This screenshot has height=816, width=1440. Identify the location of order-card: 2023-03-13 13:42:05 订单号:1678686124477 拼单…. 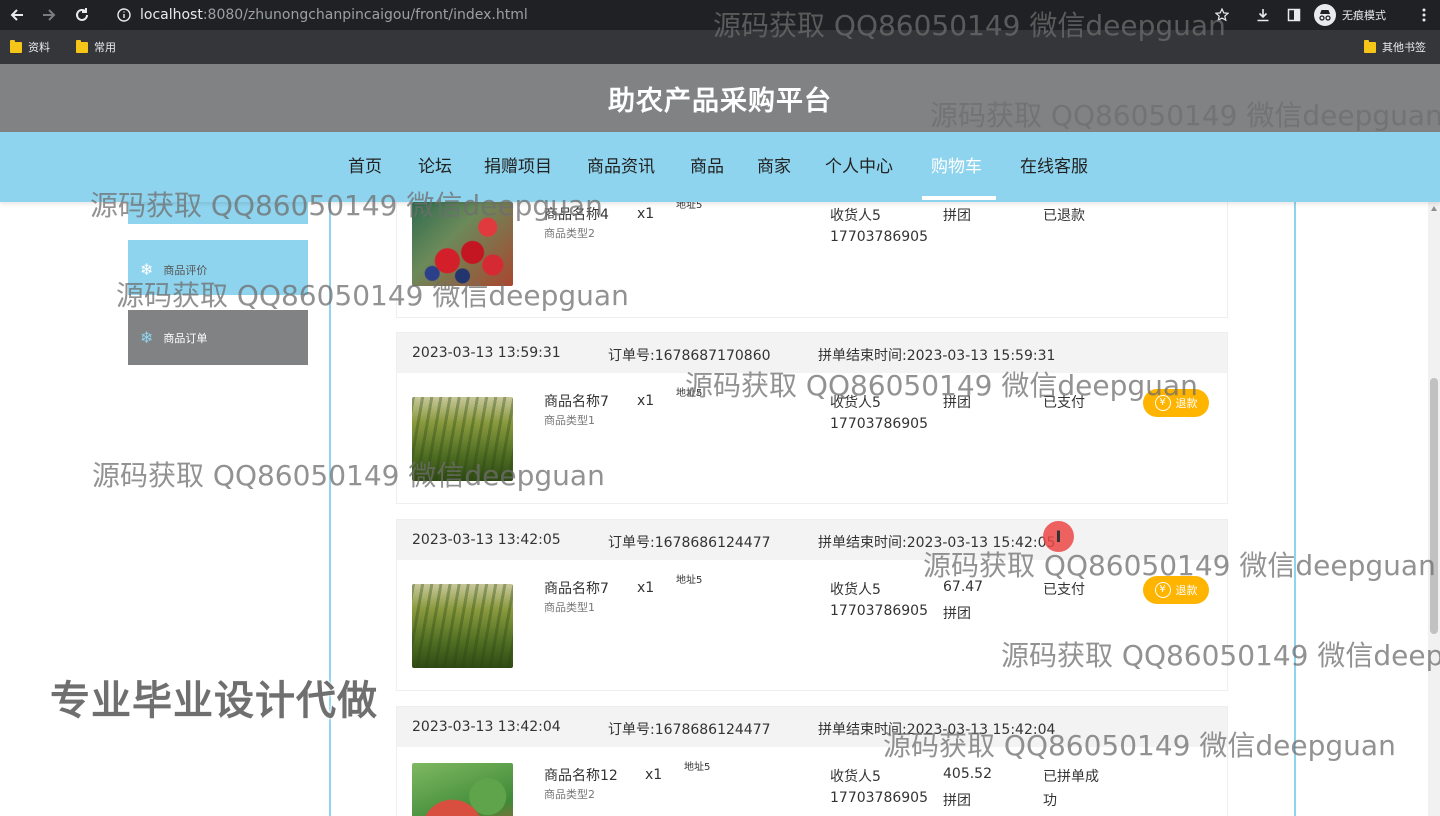
(812, 605).